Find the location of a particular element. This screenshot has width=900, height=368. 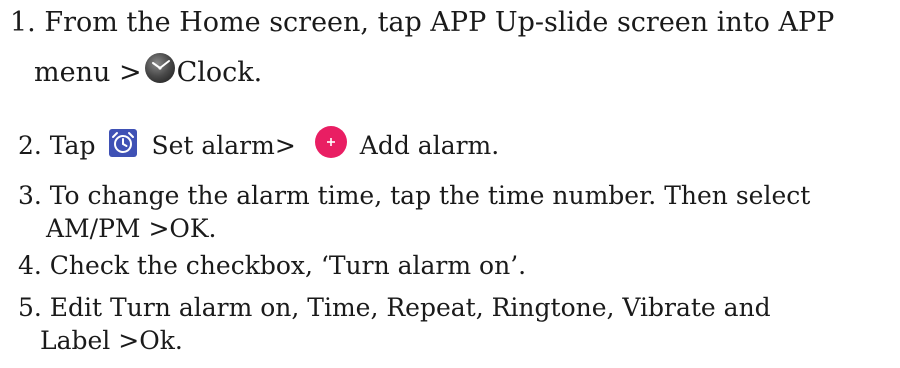

step-3-text-cont: AM/PM >OK. is located at coordinates (131, 228).